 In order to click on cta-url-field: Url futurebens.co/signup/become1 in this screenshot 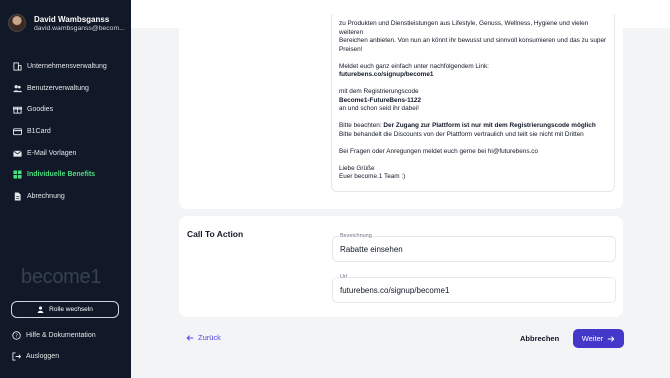, I will do `click(474, 288)`.